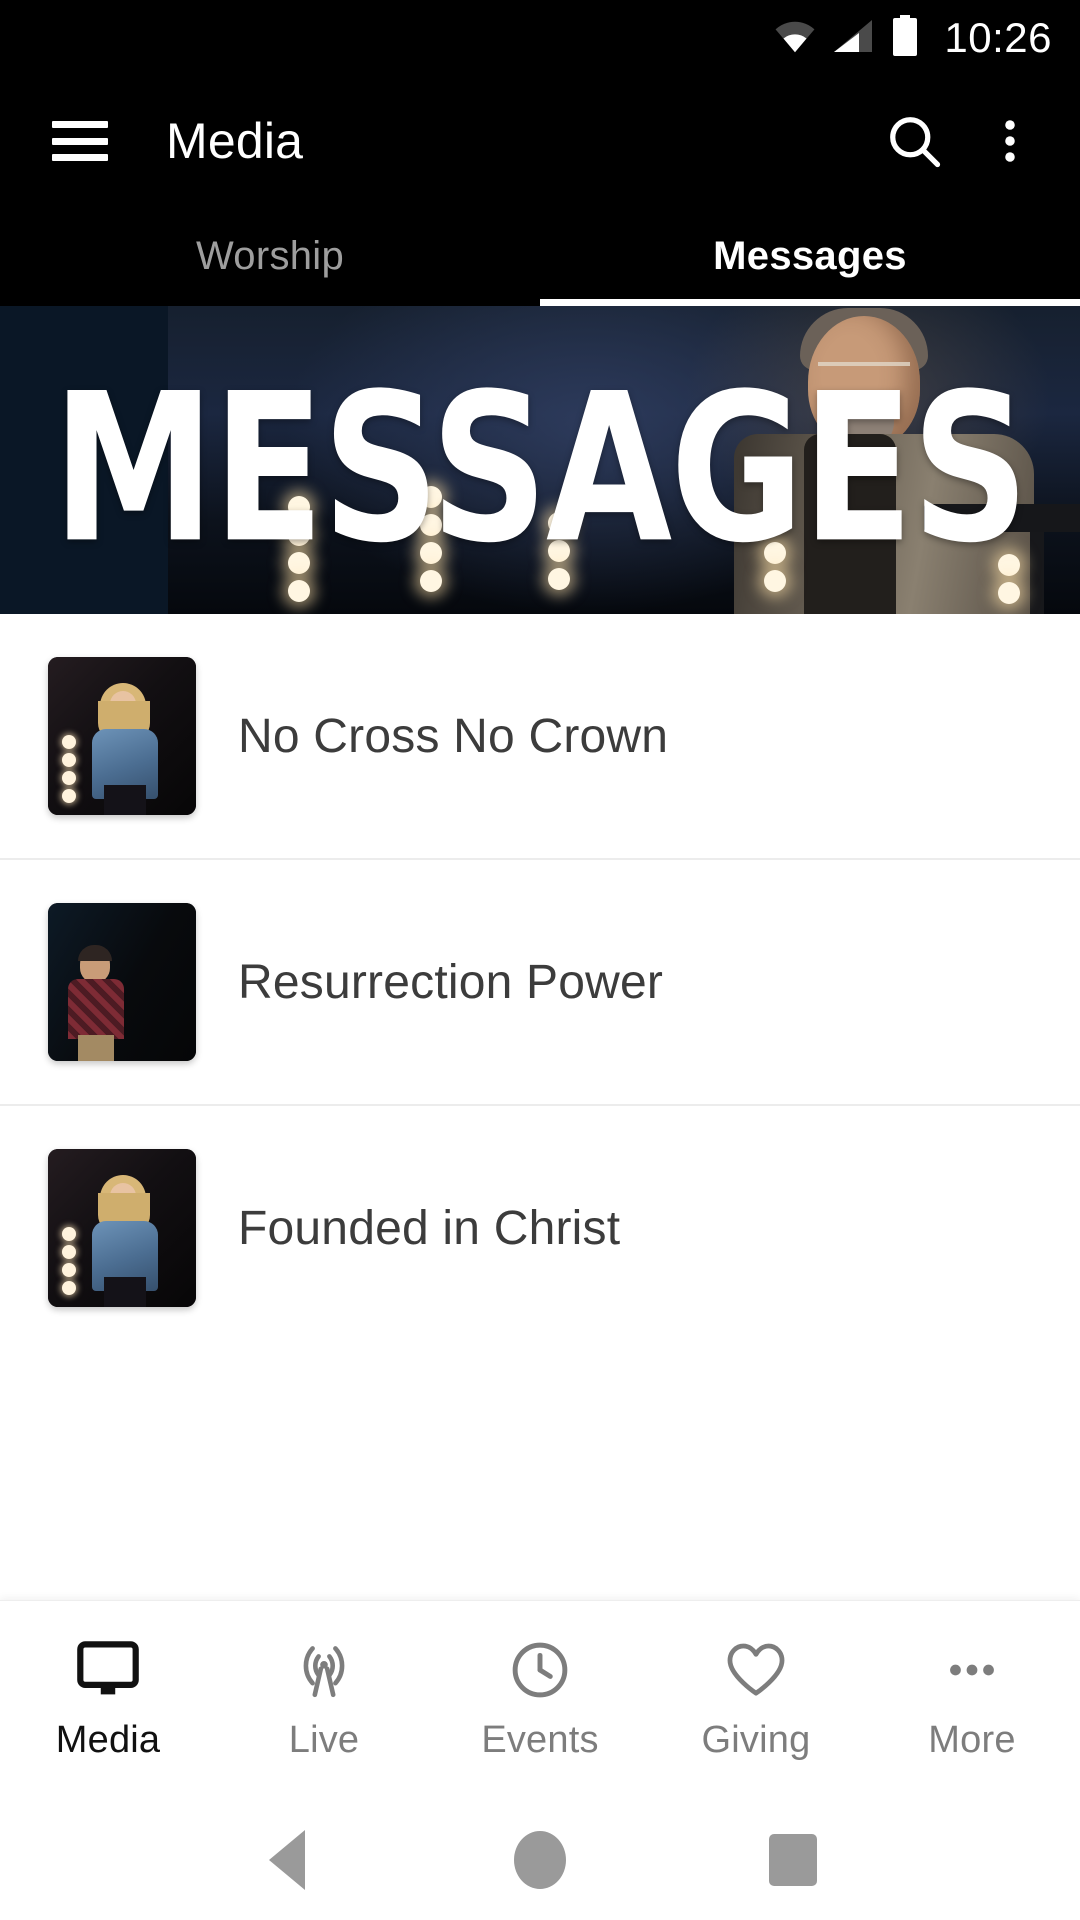 This screenshot has height=1920, width=1080. What do you see at coordinates (793, 1860) in the screenshot?
I see `recents-square-icon` at bounding box center [793, 1860].